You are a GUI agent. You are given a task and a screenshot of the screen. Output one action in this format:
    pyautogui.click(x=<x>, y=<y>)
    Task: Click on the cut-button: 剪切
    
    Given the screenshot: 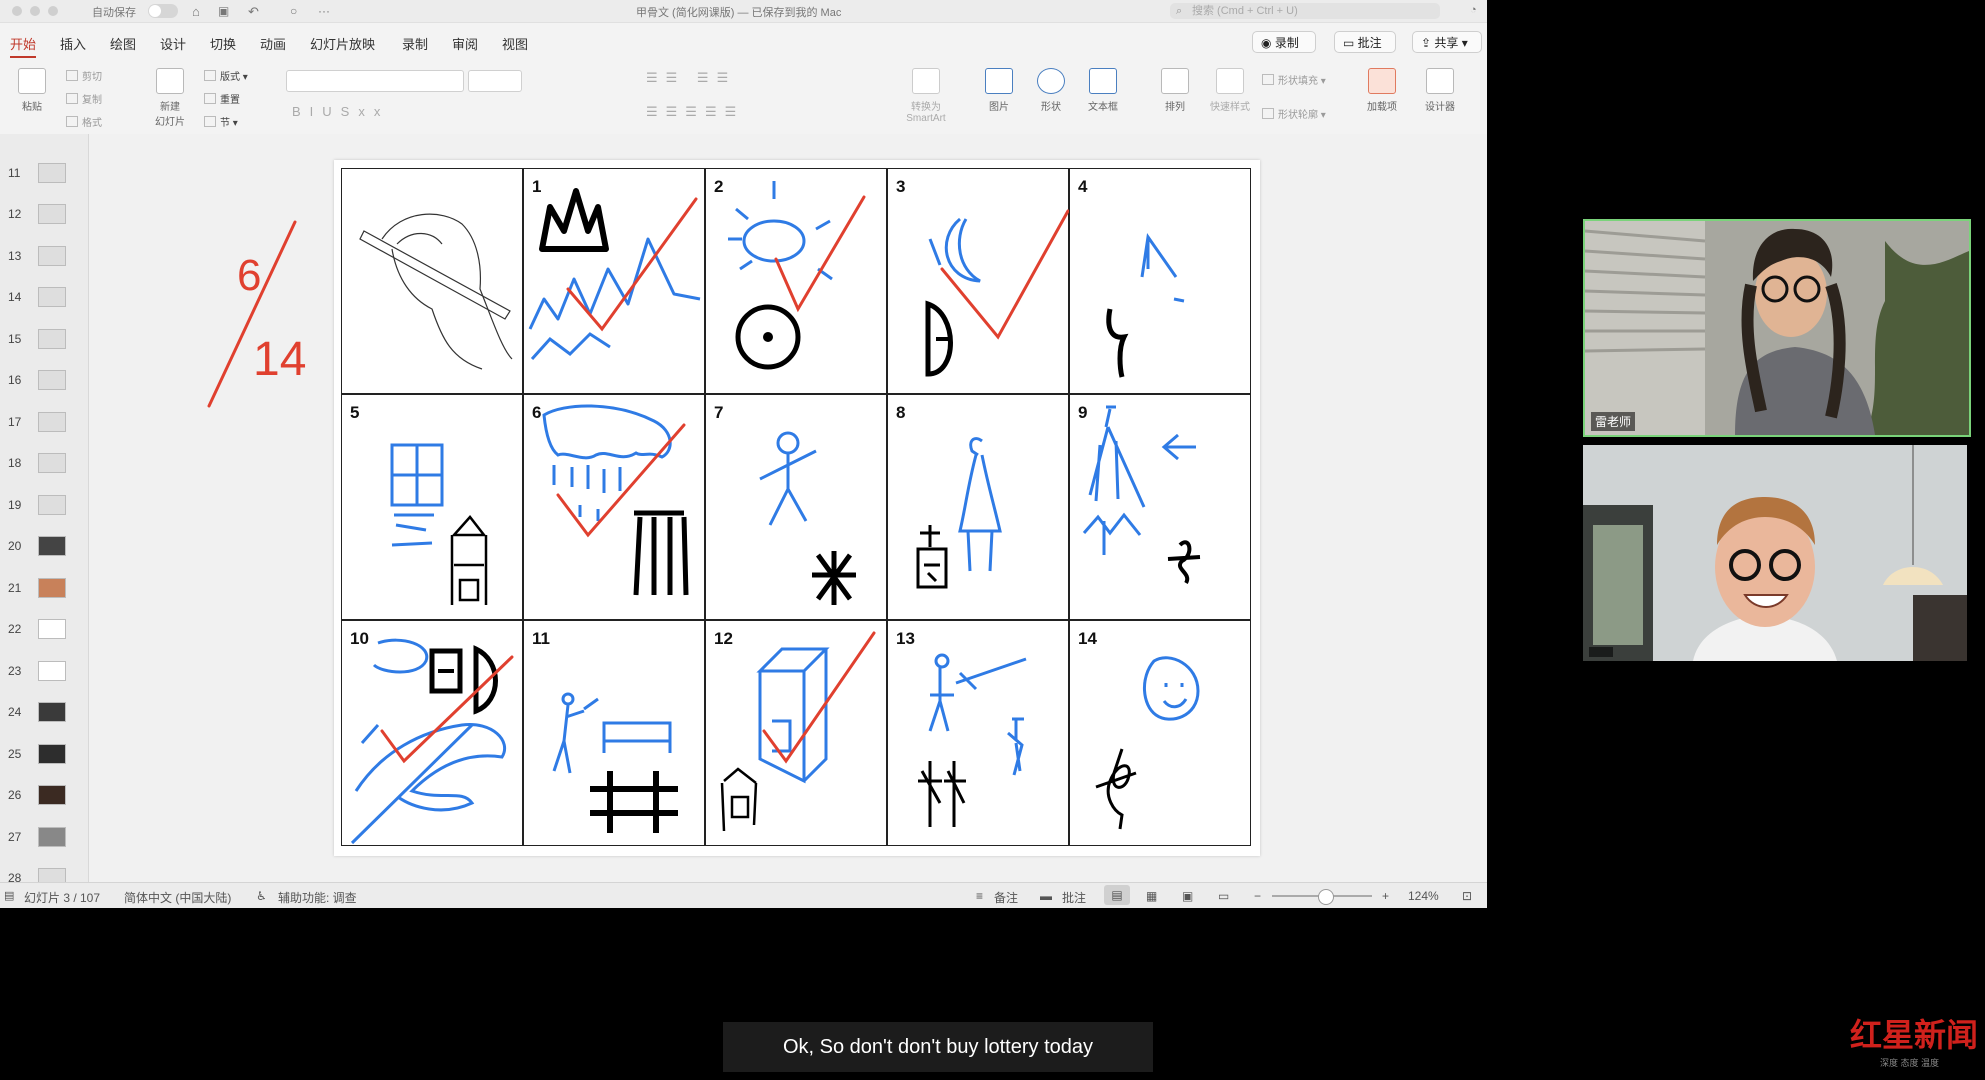 What is the action you would take?
    pyautogui.click(x=84, y=75)
    